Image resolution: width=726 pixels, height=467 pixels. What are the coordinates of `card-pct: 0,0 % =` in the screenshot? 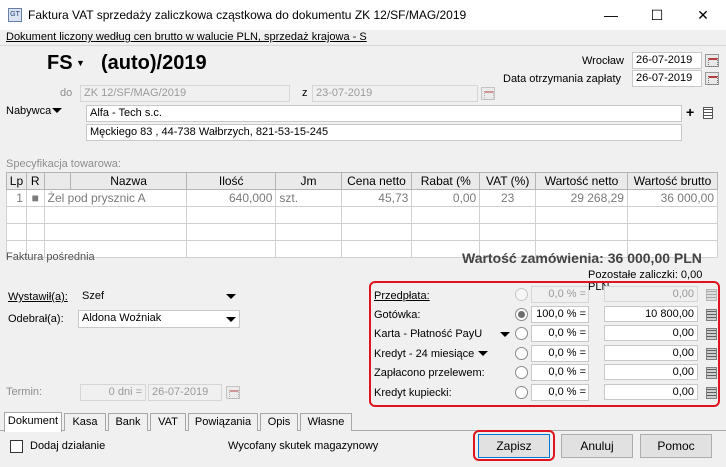 It's located at (560, 333).